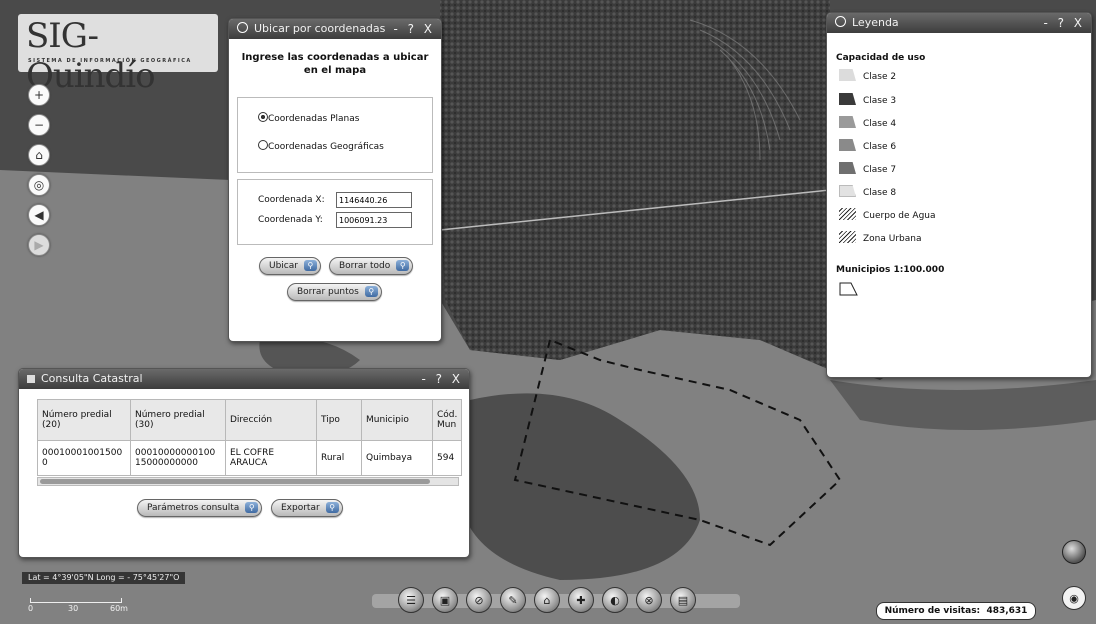 The image size is (1096, 624). Describe the element at coordinates (683, 600) in the screenshot. I see `list-tool-icon: ▤` at that location.